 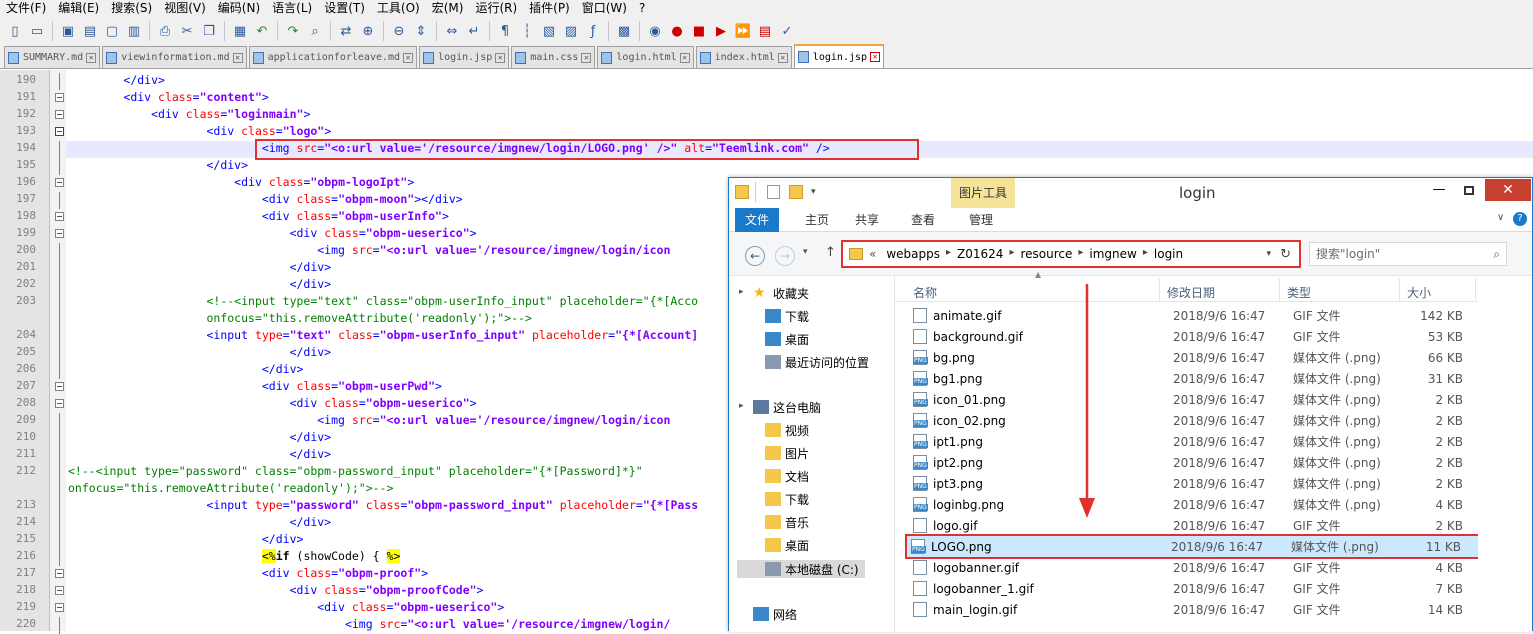 I want to click on new-file-icon: ▯, so click(x=15, y=31).